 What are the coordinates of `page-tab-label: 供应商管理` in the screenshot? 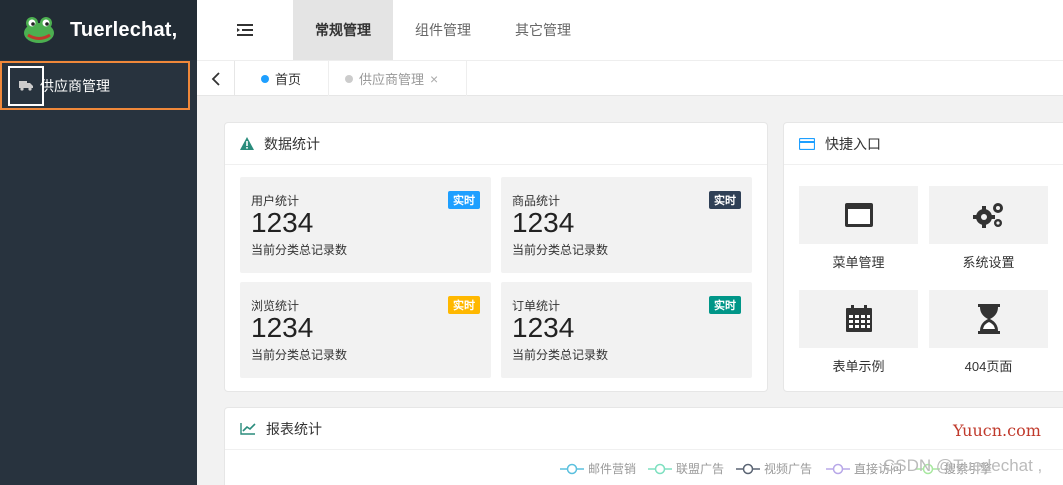 It's located at (392, 79).